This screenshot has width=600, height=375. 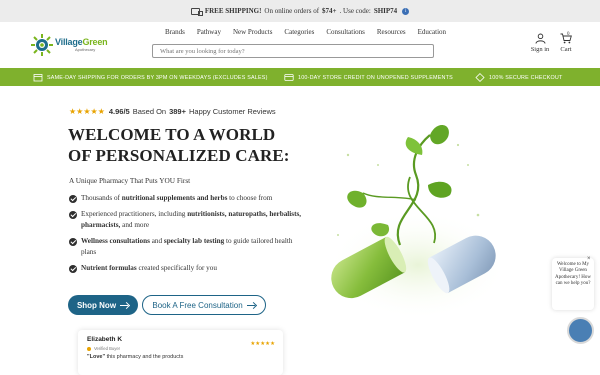 I want to click on promo-label: FREE SHIPPING!, so click(x=233, y=11).